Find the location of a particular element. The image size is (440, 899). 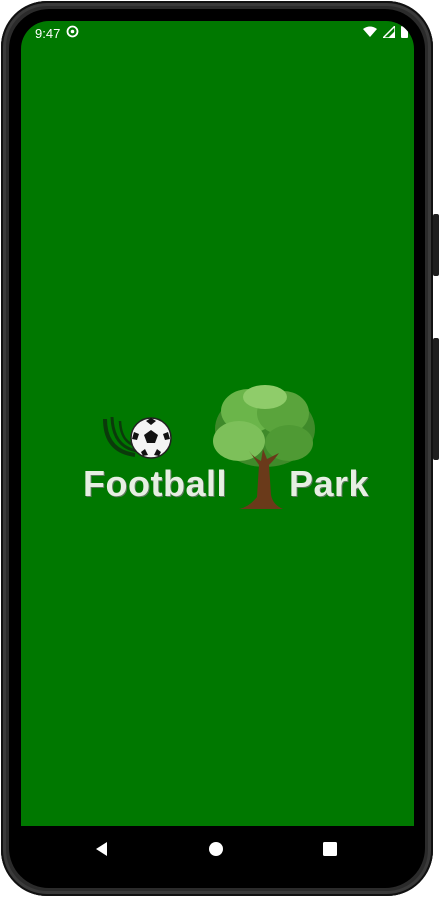

at-sign-icon is located at coordinates (72, 33).